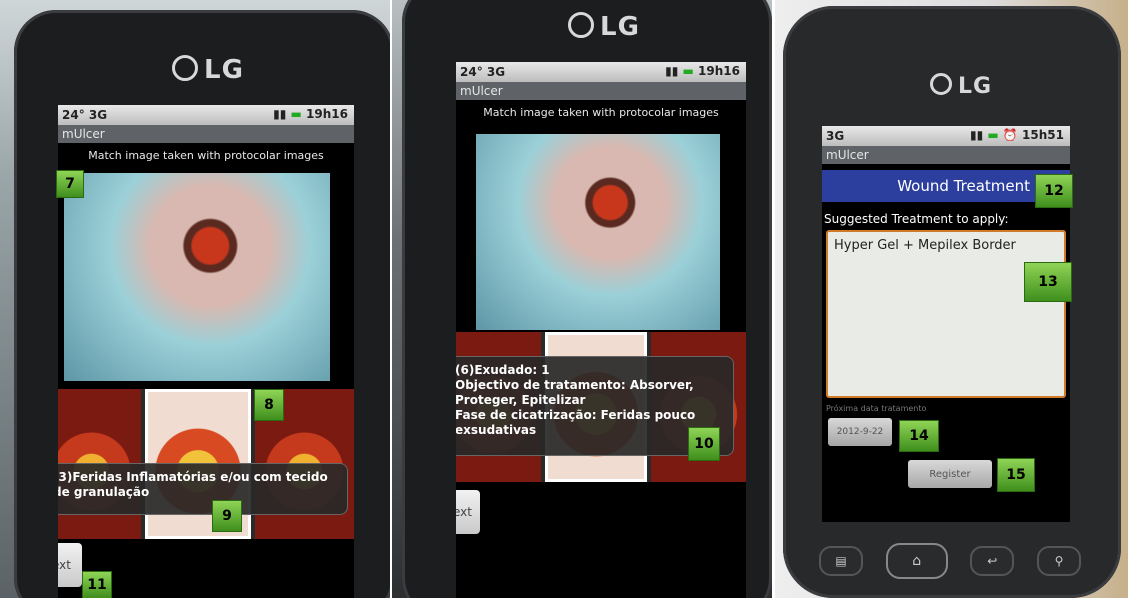 Image resolution: width=1128 pixels, height=598 pixels. I want to click on status-right: ▮▮ ▬ ⏰ 15h51, so click(1017, 135).